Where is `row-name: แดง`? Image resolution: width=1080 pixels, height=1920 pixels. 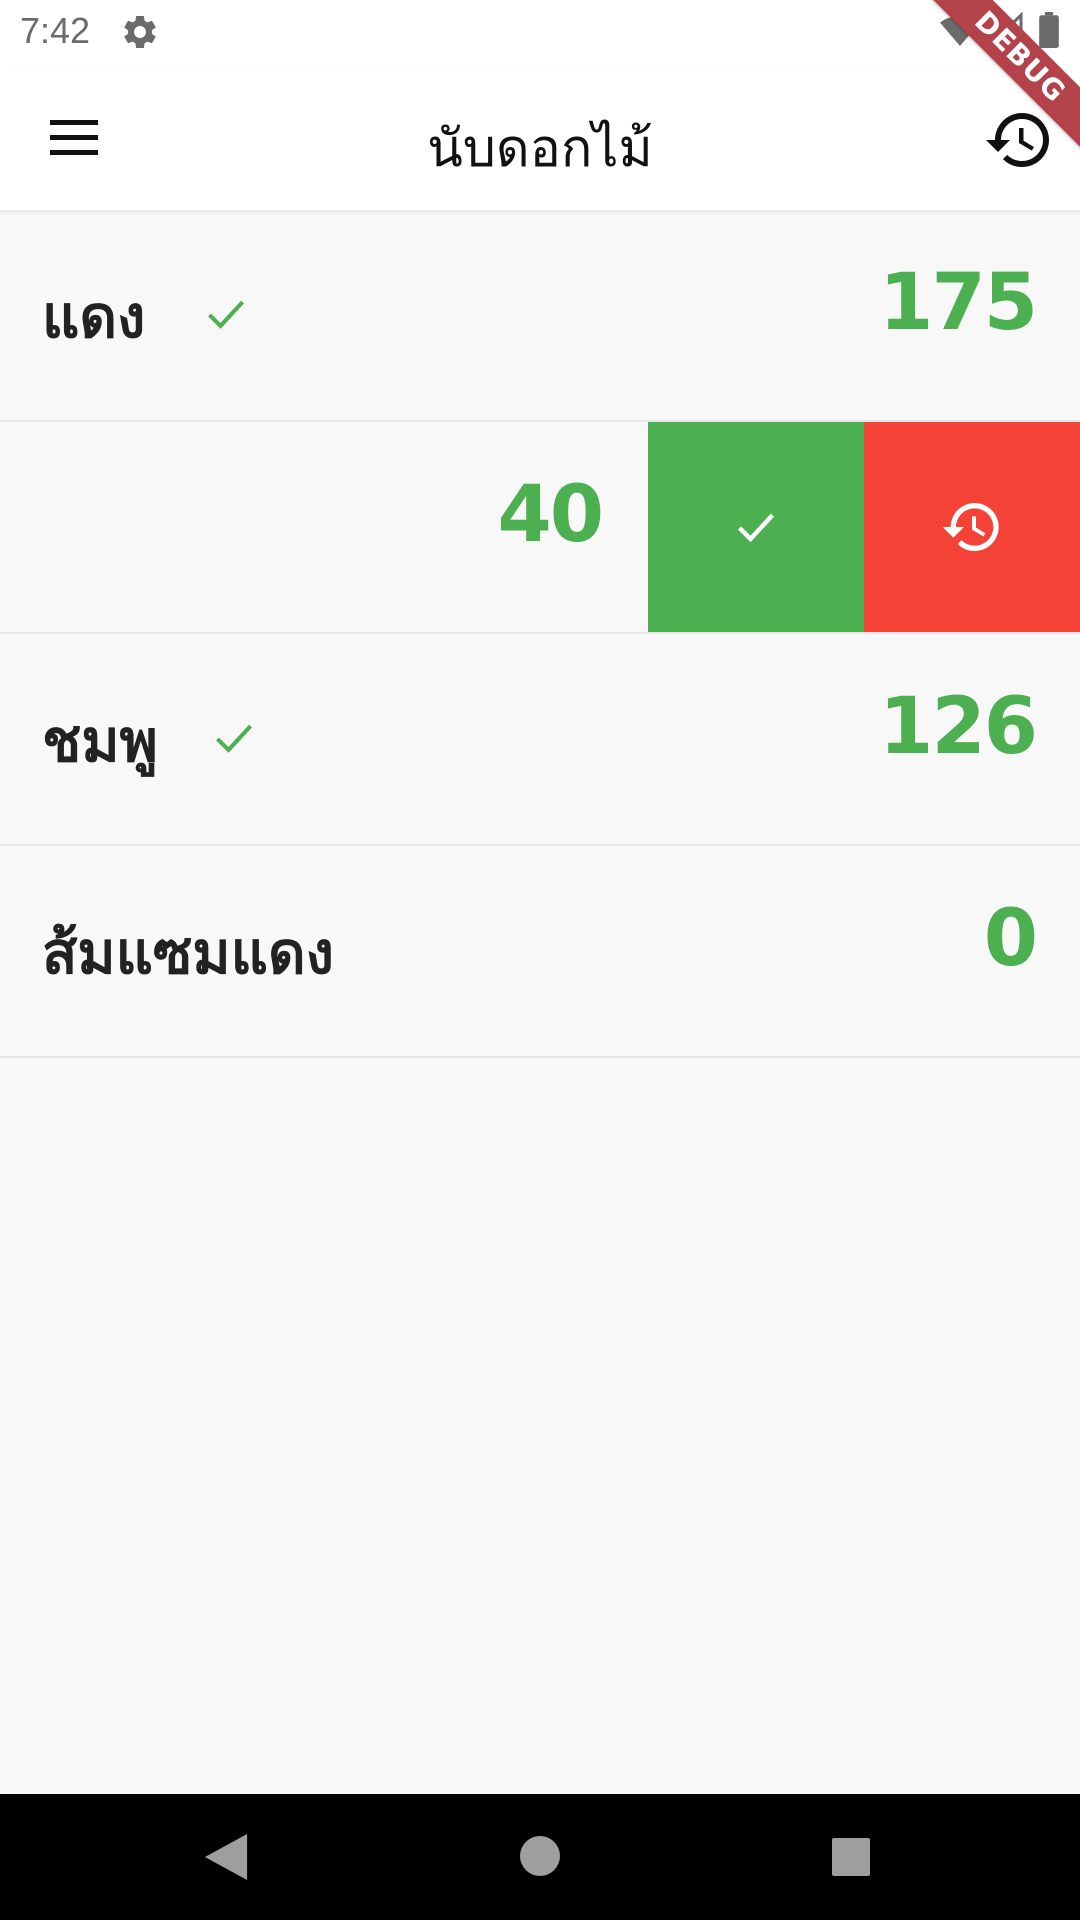
row-name: แดง is located at coordinates (94, 317).